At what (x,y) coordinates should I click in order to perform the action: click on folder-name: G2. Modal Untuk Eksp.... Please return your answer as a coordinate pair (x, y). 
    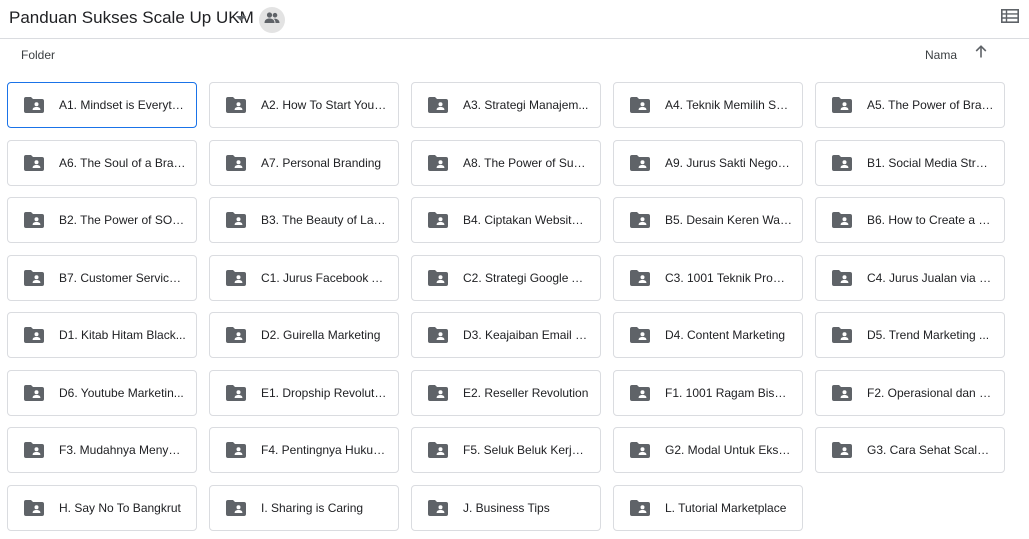
    Looking at the image, I should click on (728, 450).